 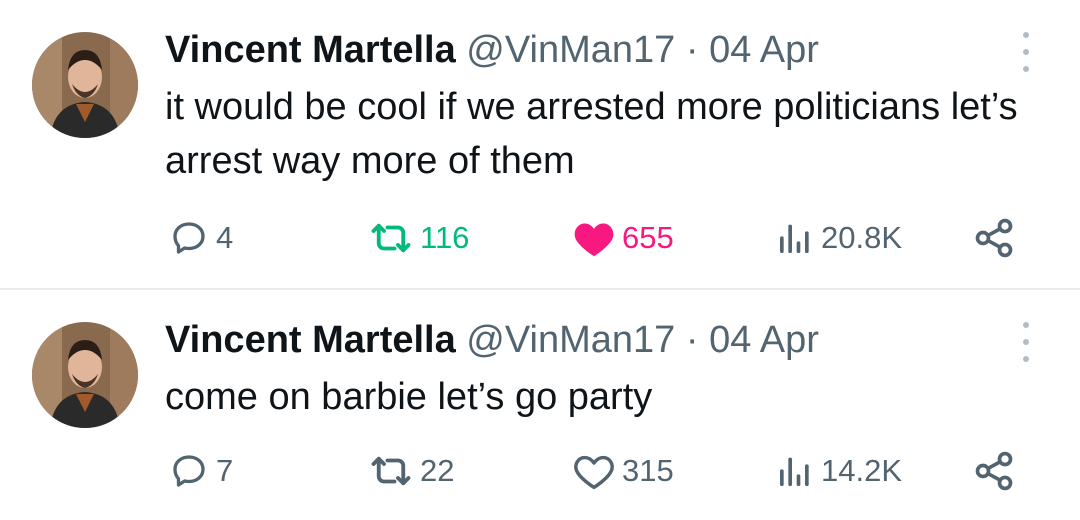 I want to click on reply-button: 7, so click(x=200, y=471).